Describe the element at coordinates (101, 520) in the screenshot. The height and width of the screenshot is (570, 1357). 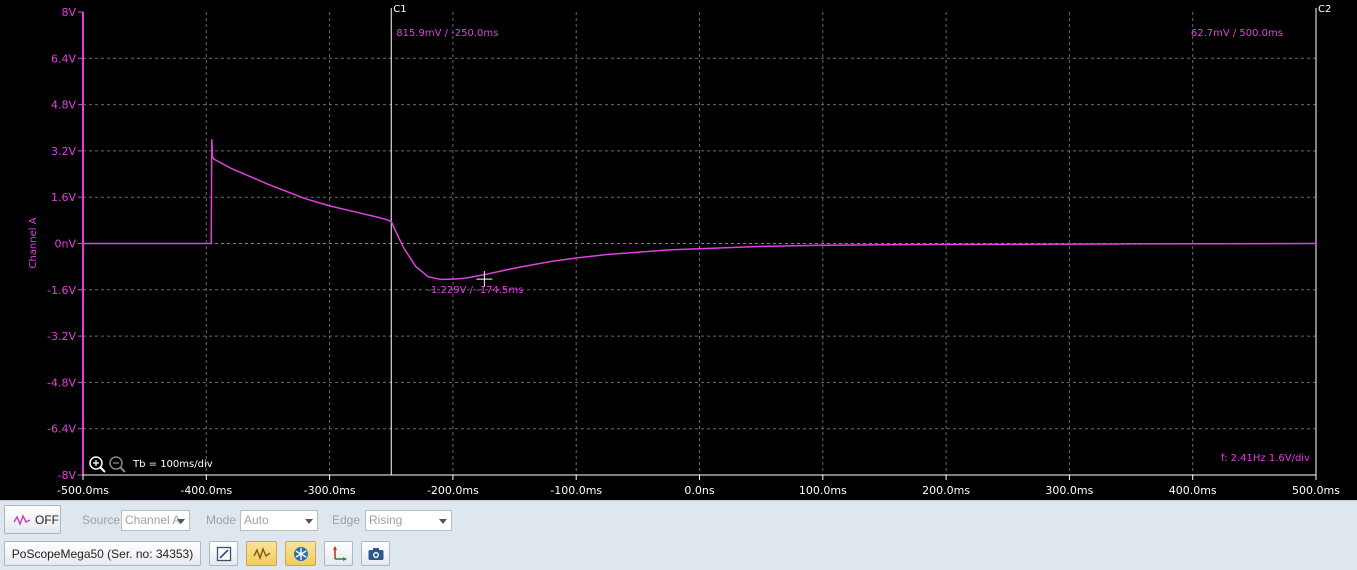
I see `source-label: Source` at that location.